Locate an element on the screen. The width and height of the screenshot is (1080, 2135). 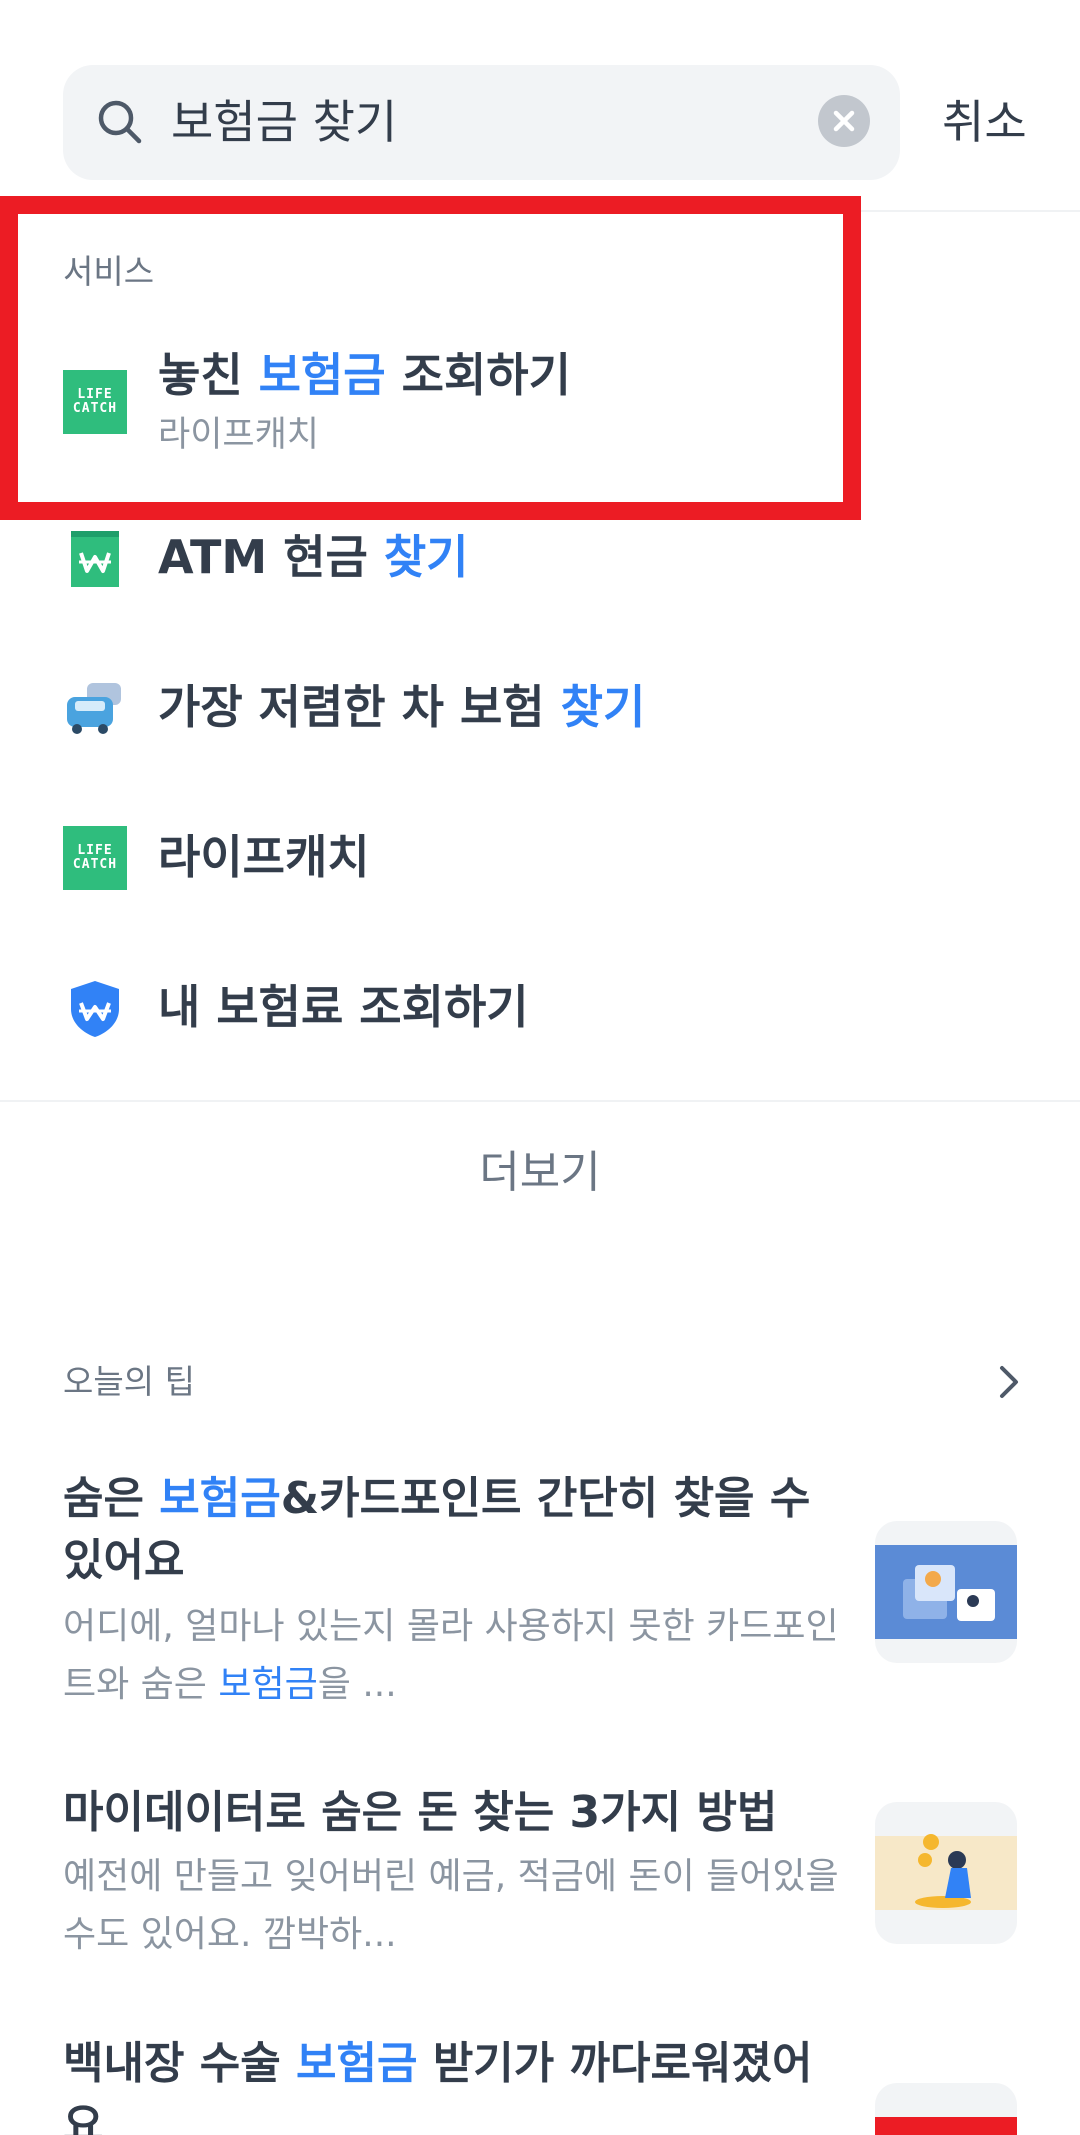
tips-section-label: 오늘의 팁 is located at coordinates (129, 1381).